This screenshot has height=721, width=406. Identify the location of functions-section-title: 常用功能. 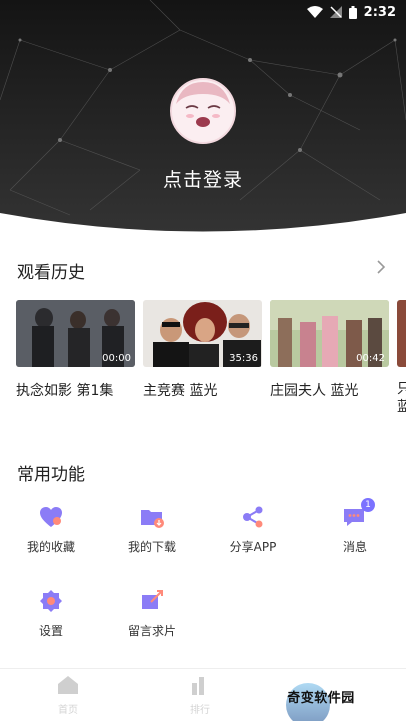
(51, 475).